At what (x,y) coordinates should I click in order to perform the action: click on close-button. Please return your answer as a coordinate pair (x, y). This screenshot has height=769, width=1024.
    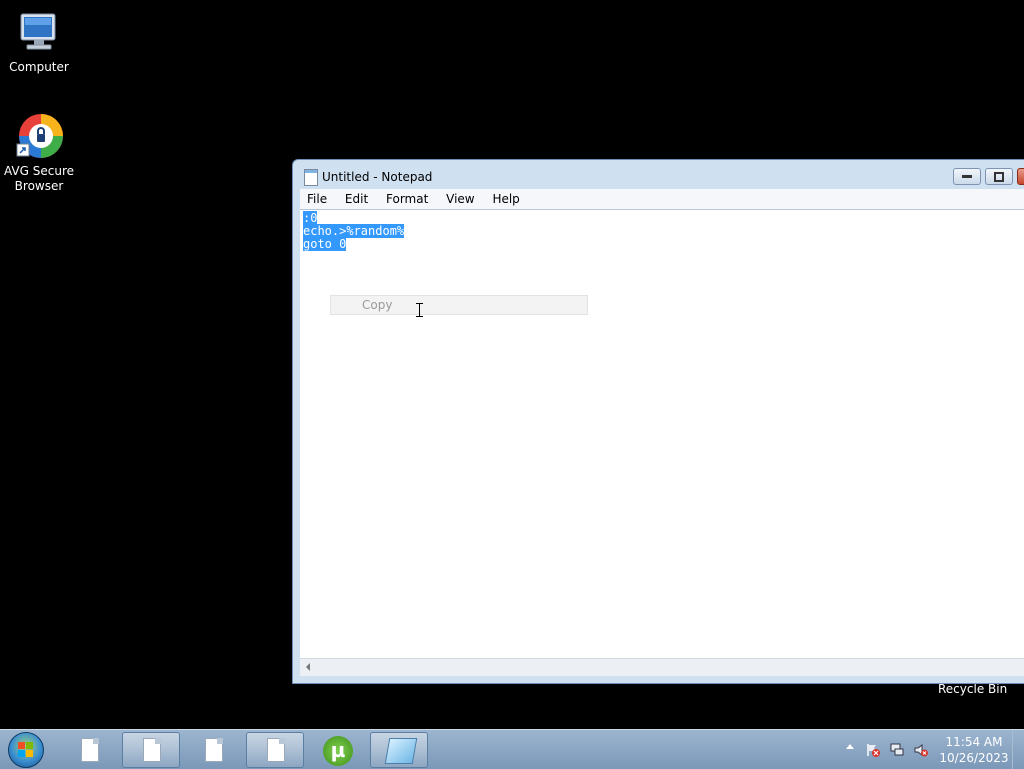
    Looking at the image, I should click on (1020, 176).